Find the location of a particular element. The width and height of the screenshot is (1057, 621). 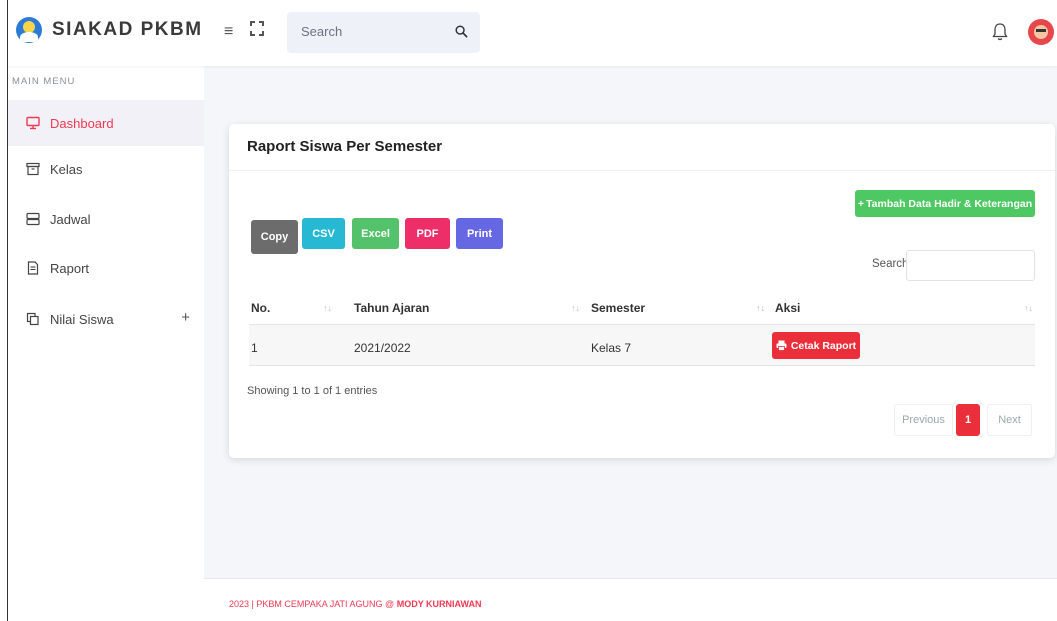

sidebar-item-label: Nilai Siswa is located at coordinates (82, 319).